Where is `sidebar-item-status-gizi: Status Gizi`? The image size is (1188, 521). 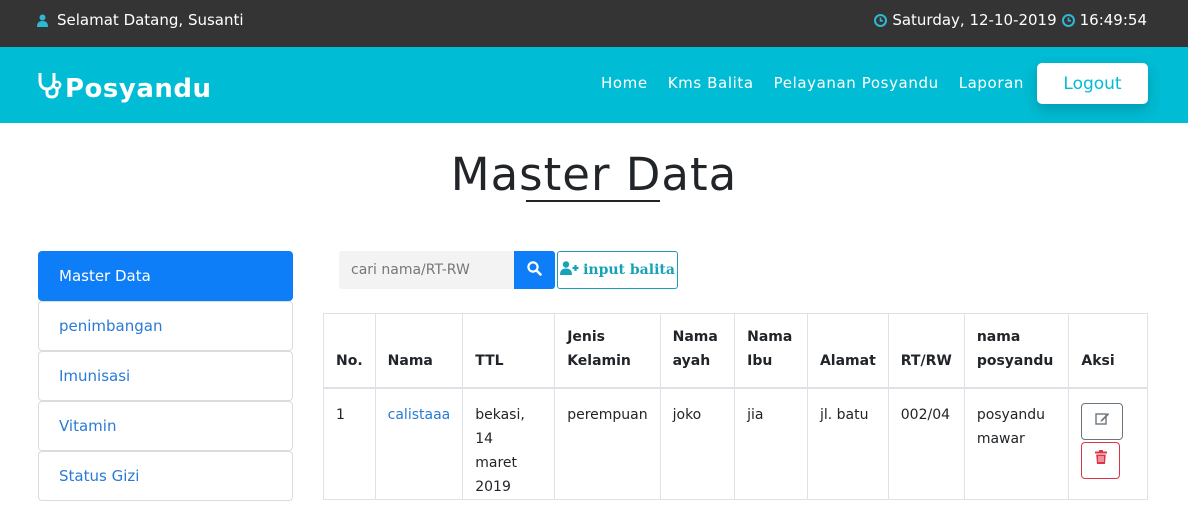
sidebar-item-status-gizi: Status Gizi is located at coordinates (165, 476).